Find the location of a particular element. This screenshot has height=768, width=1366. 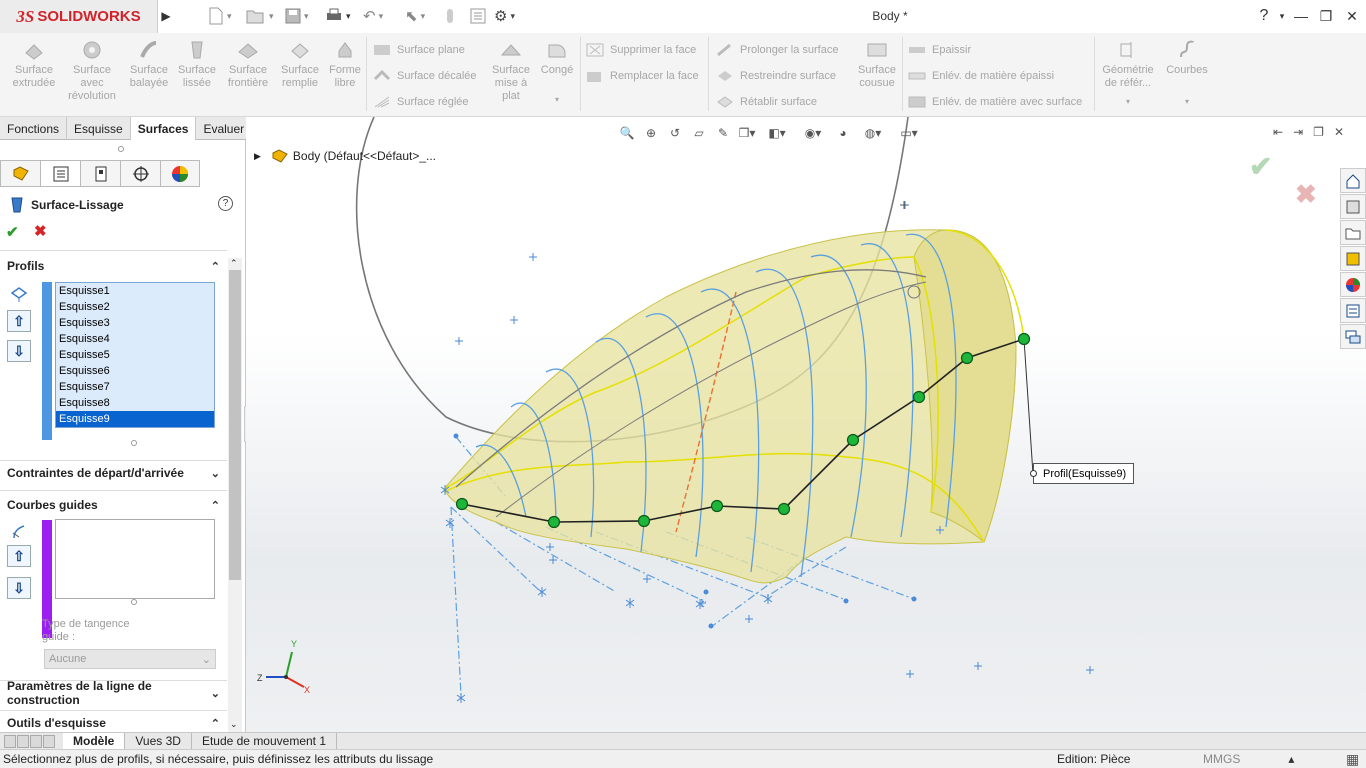

new-document-icon: ▾ is located at coordinates (220, 16).